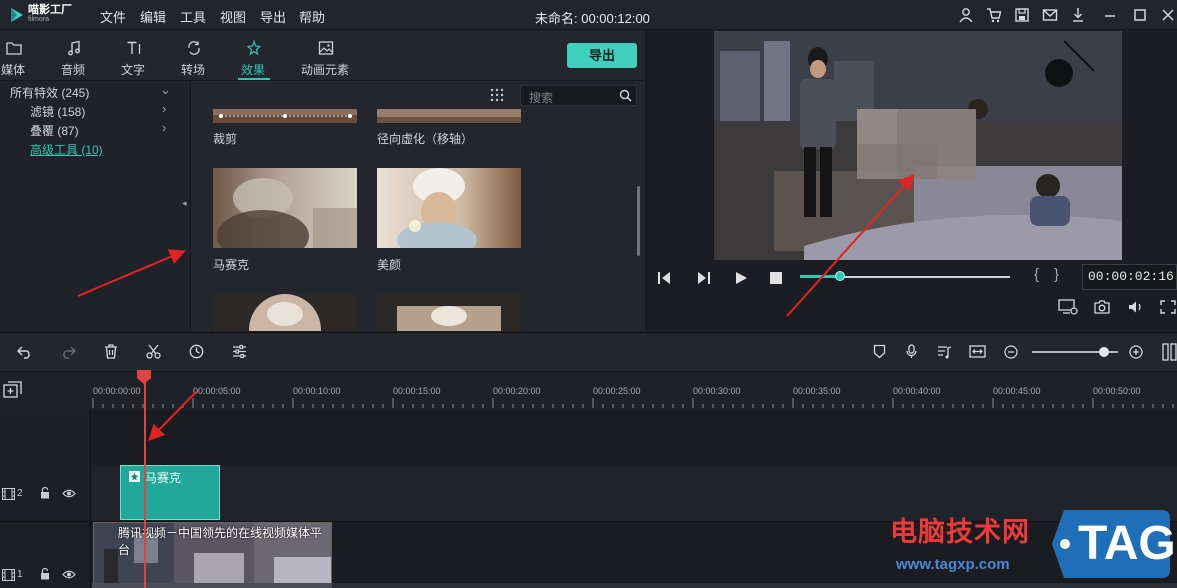 The image size is (1177, 588). I want to click on watermark-url: www.tagxp.com, so click(953, 564).